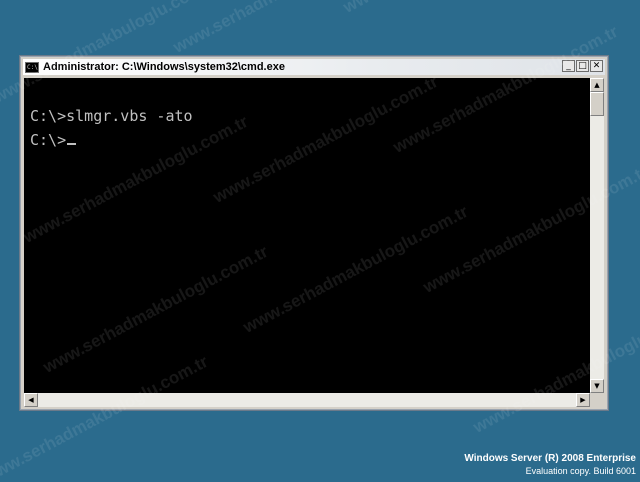  I want to click on console-line-text: C:\>slmgr.vbs -ato, so click(111, 116).